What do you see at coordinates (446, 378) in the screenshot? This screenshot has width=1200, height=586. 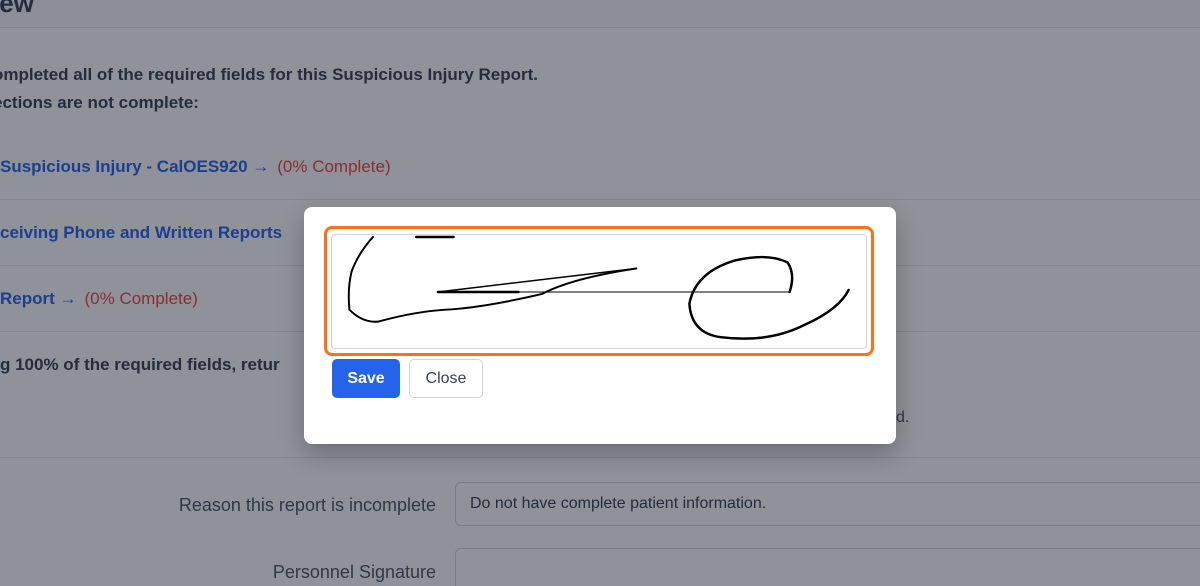 I see `close-button: Close` at bounding box center [446, 378].